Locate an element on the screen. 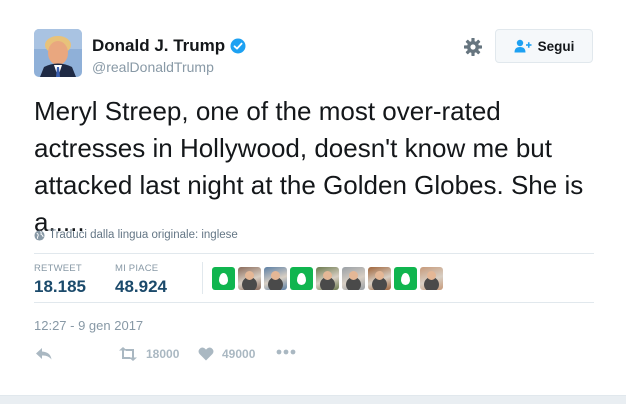 This screenshot has width=626, height=404. heart-icon is located at coordinates (206, 354).